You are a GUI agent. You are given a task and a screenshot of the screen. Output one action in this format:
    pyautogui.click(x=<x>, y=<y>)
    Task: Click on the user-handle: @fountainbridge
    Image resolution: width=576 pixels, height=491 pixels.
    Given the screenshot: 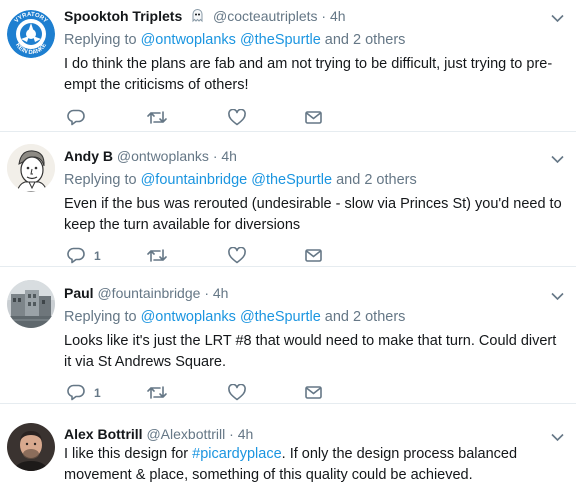 What is the action you would take?
    pyautogui.click(x=148, y=293)
    